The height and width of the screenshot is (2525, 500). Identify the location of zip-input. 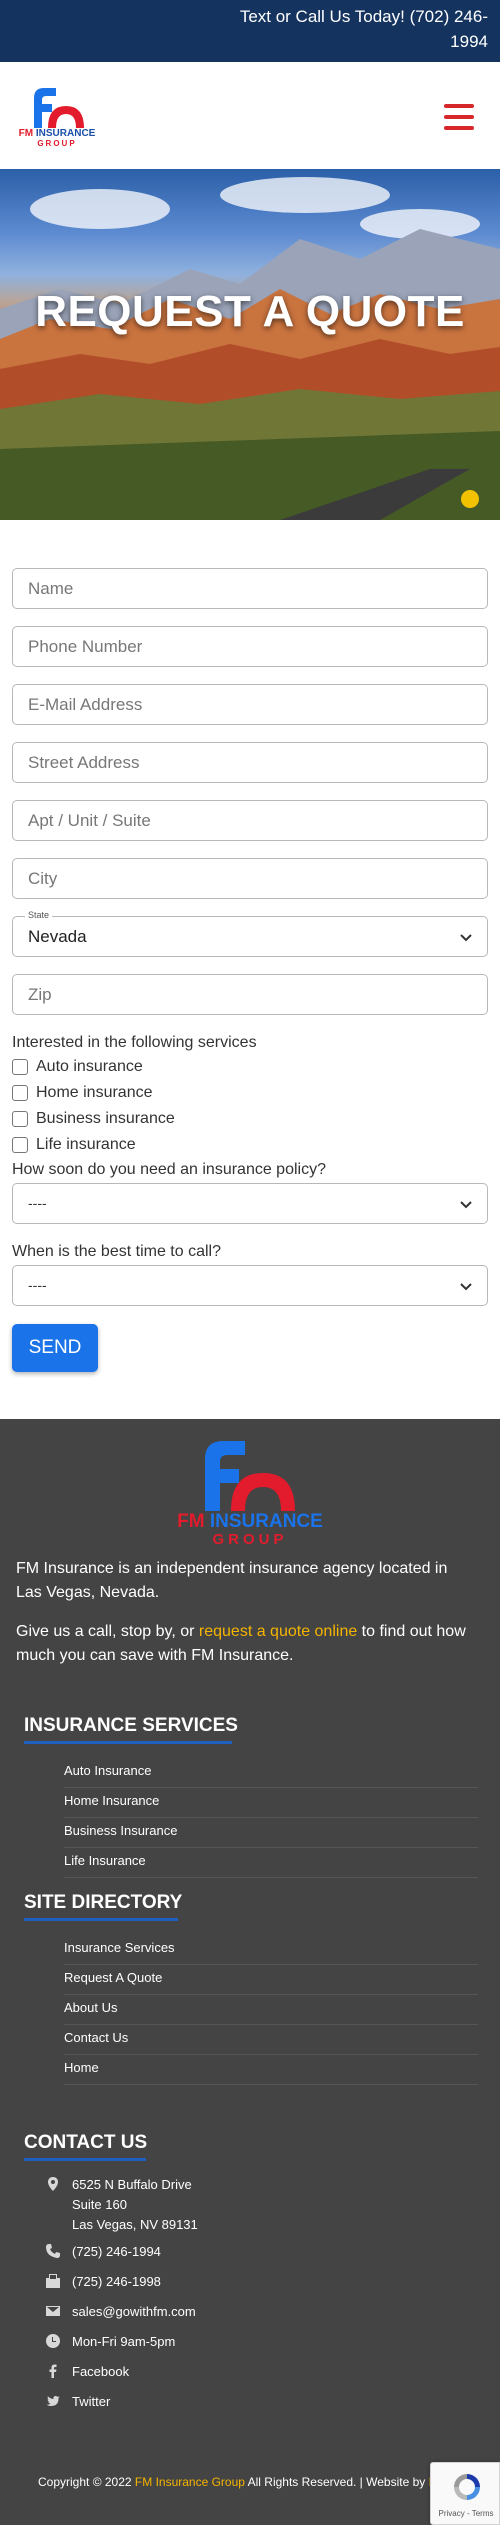
(250, 994).